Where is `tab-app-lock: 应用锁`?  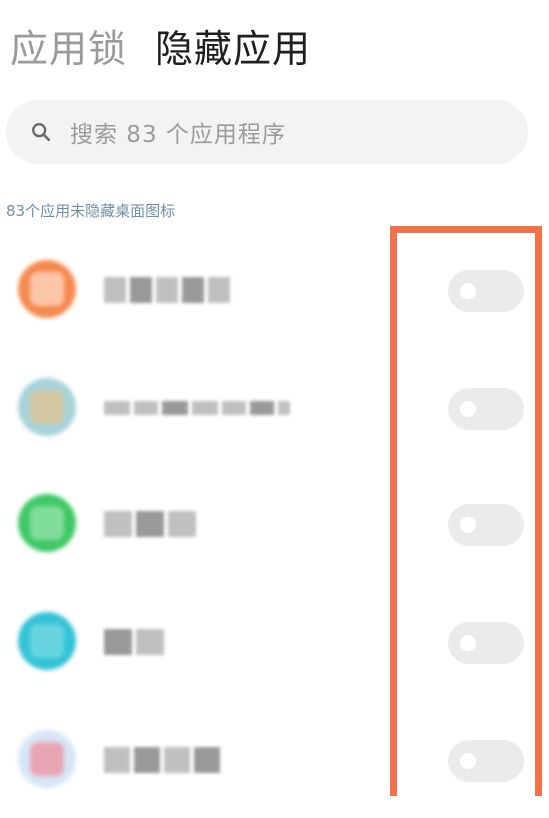
tab-app-lock: 应用锁 is located at coordinates (68, 45).